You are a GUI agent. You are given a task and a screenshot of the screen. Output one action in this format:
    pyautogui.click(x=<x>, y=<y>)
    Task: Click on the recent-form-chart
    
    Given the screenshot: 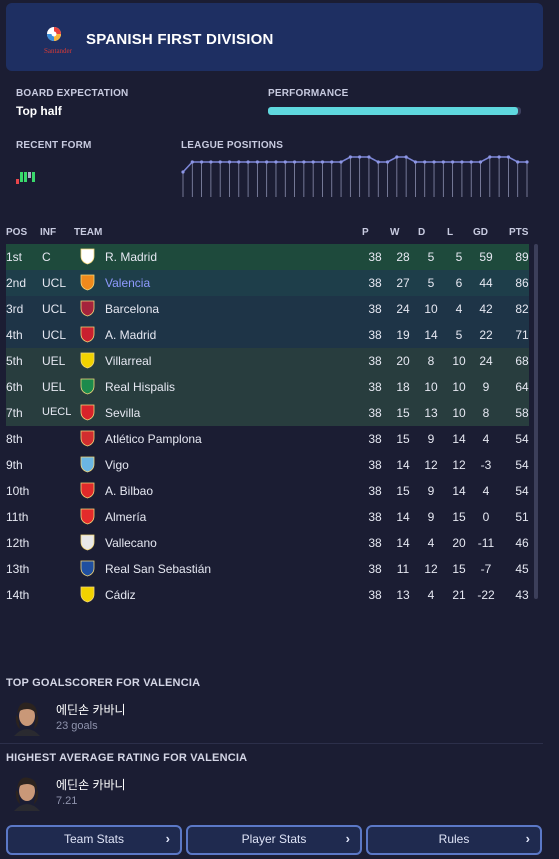 What is the action you would take?
    pyautogui.click(x=31, y=178)
    